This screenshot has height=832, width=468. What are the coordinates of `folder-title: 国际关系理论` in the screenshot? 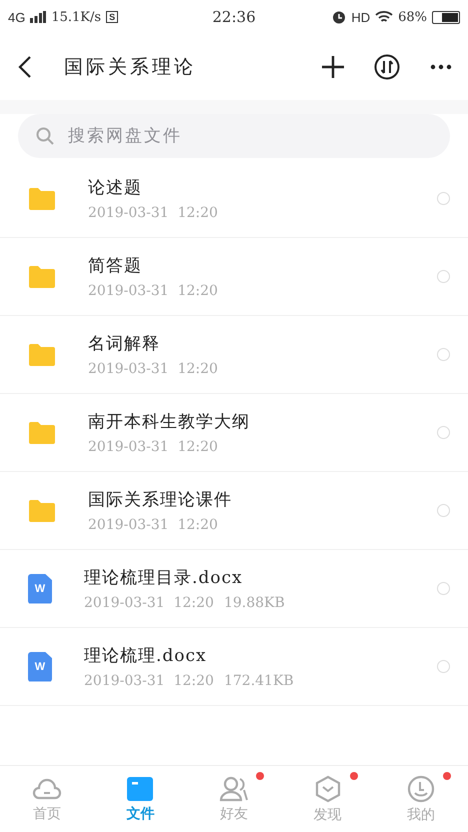 It's located at (130, 67).